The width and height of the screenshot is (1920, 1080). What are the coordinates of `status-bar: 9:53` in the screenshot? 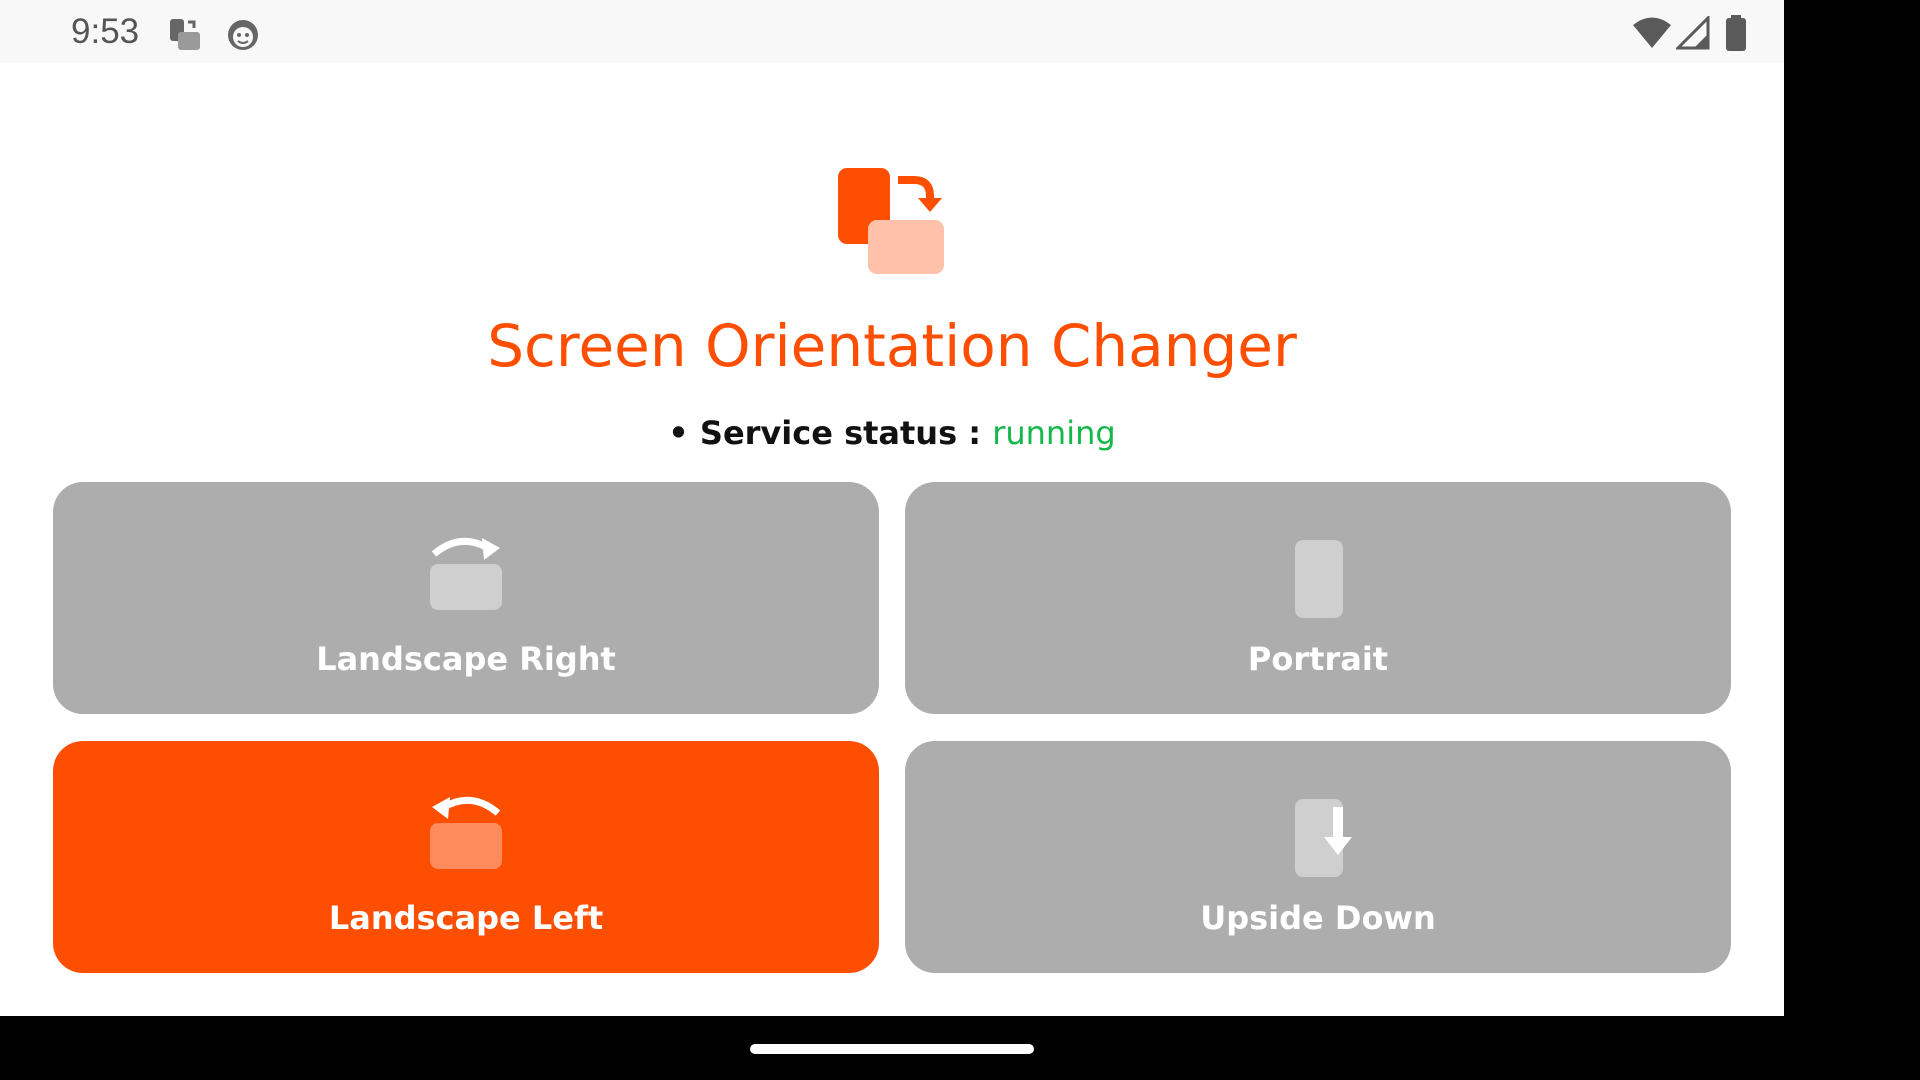 It's located at (892, 31).